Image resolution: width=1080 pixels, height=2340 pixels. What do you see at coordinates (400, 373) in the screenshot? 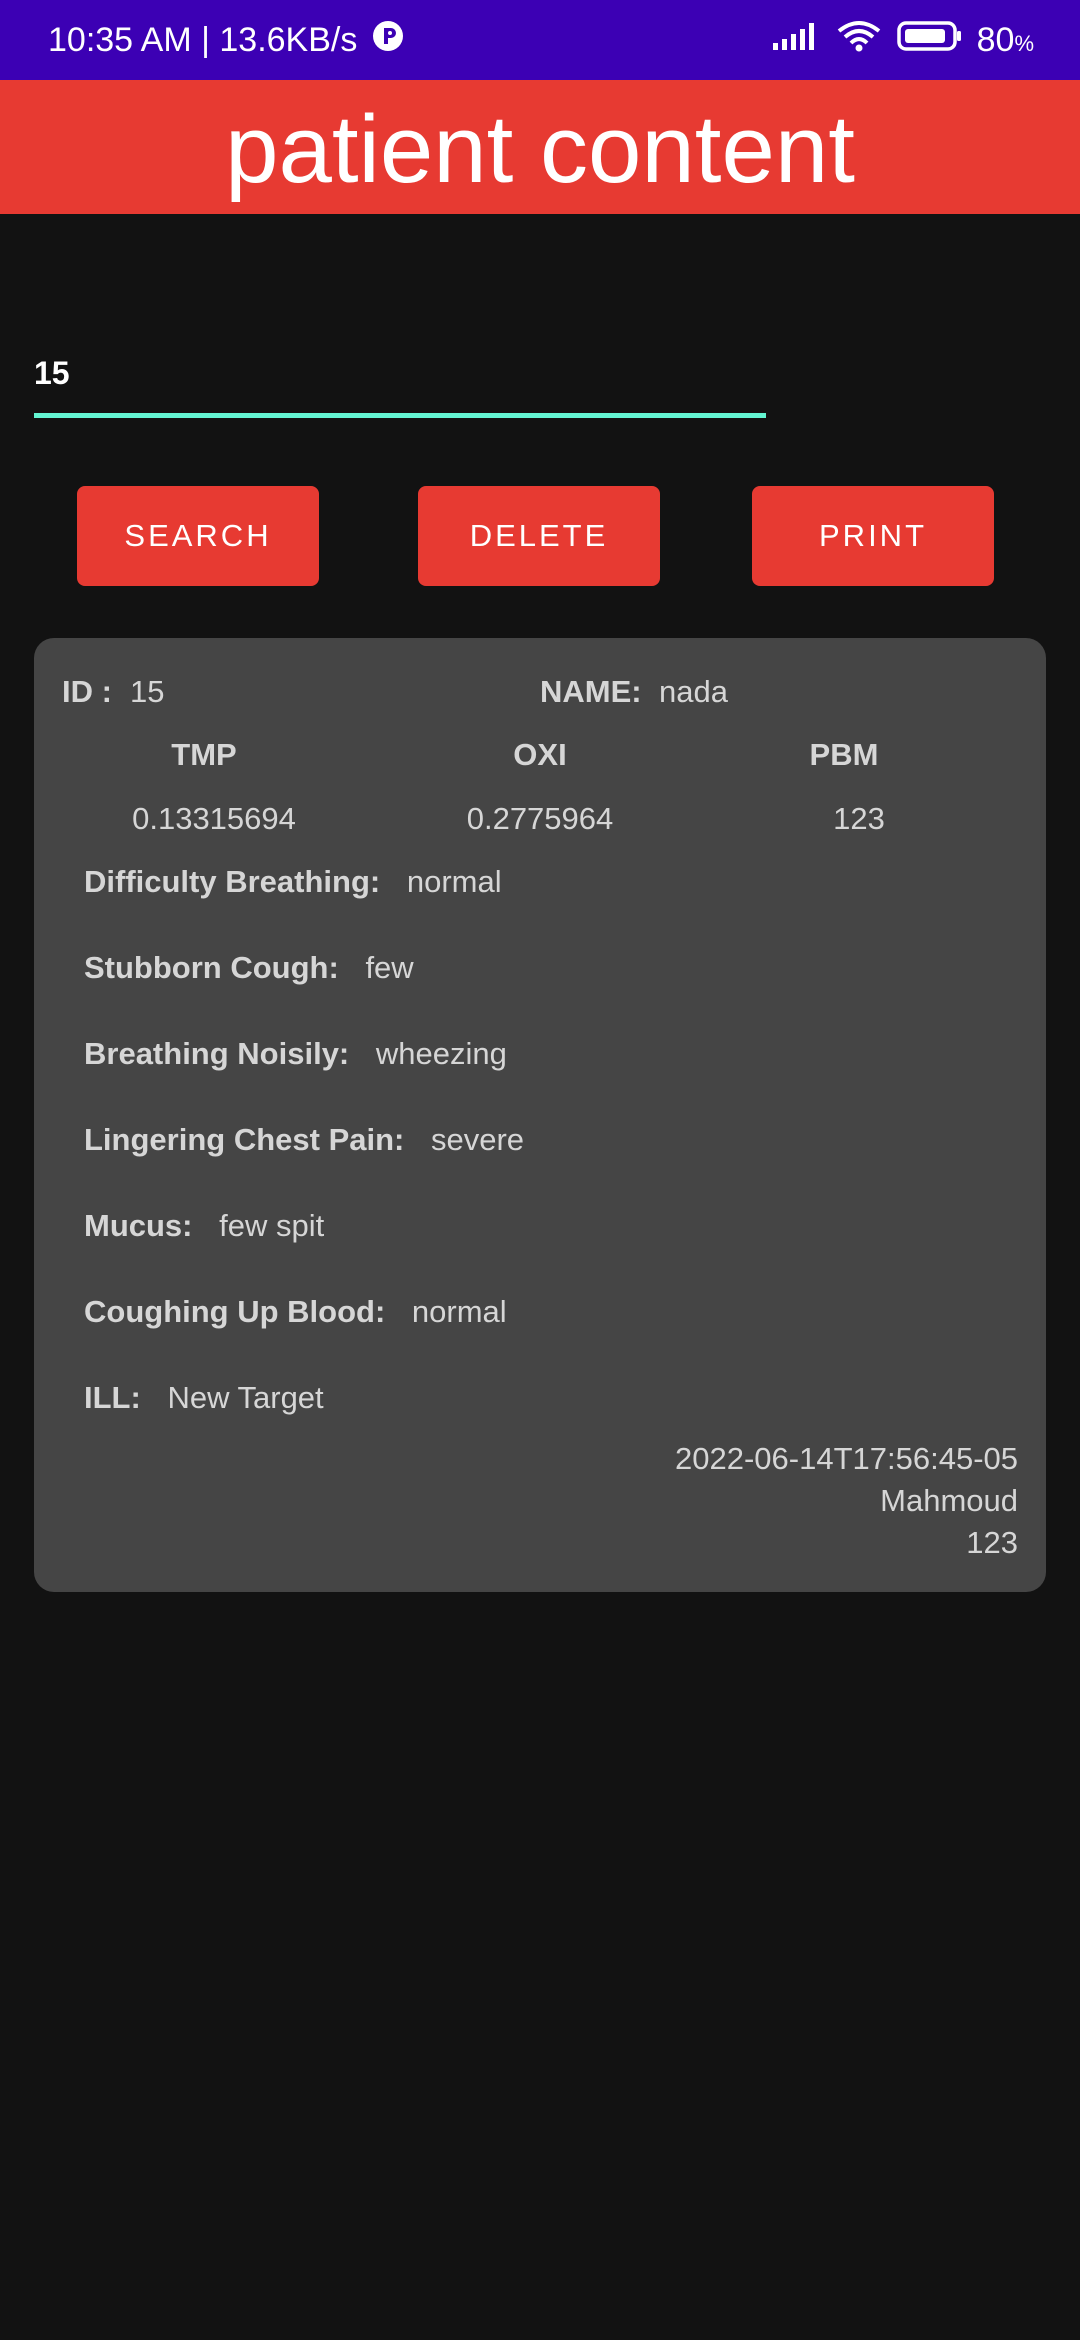
I see `patient-id-input` at bounding box center [400, 373].